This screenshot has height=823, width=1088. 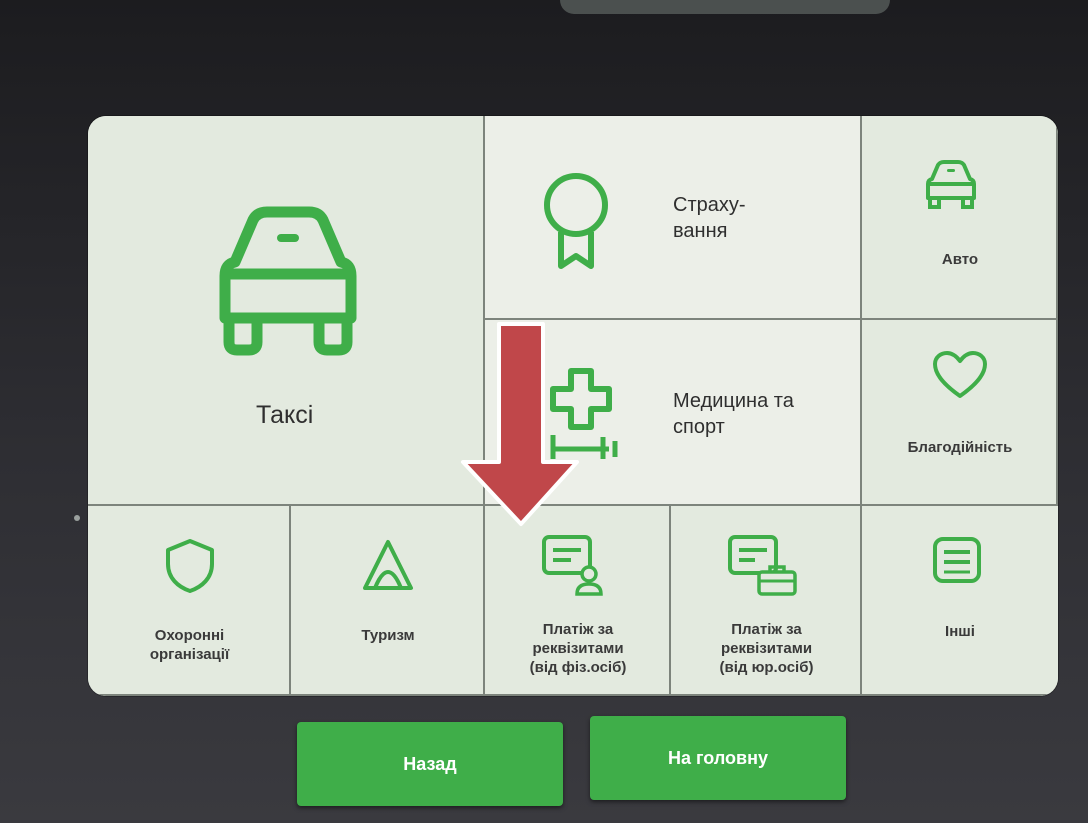 What do you see at coordinates (960, 601) in the screenshot?
I see `tile-other: Інші` at bounding box center [960, 601].